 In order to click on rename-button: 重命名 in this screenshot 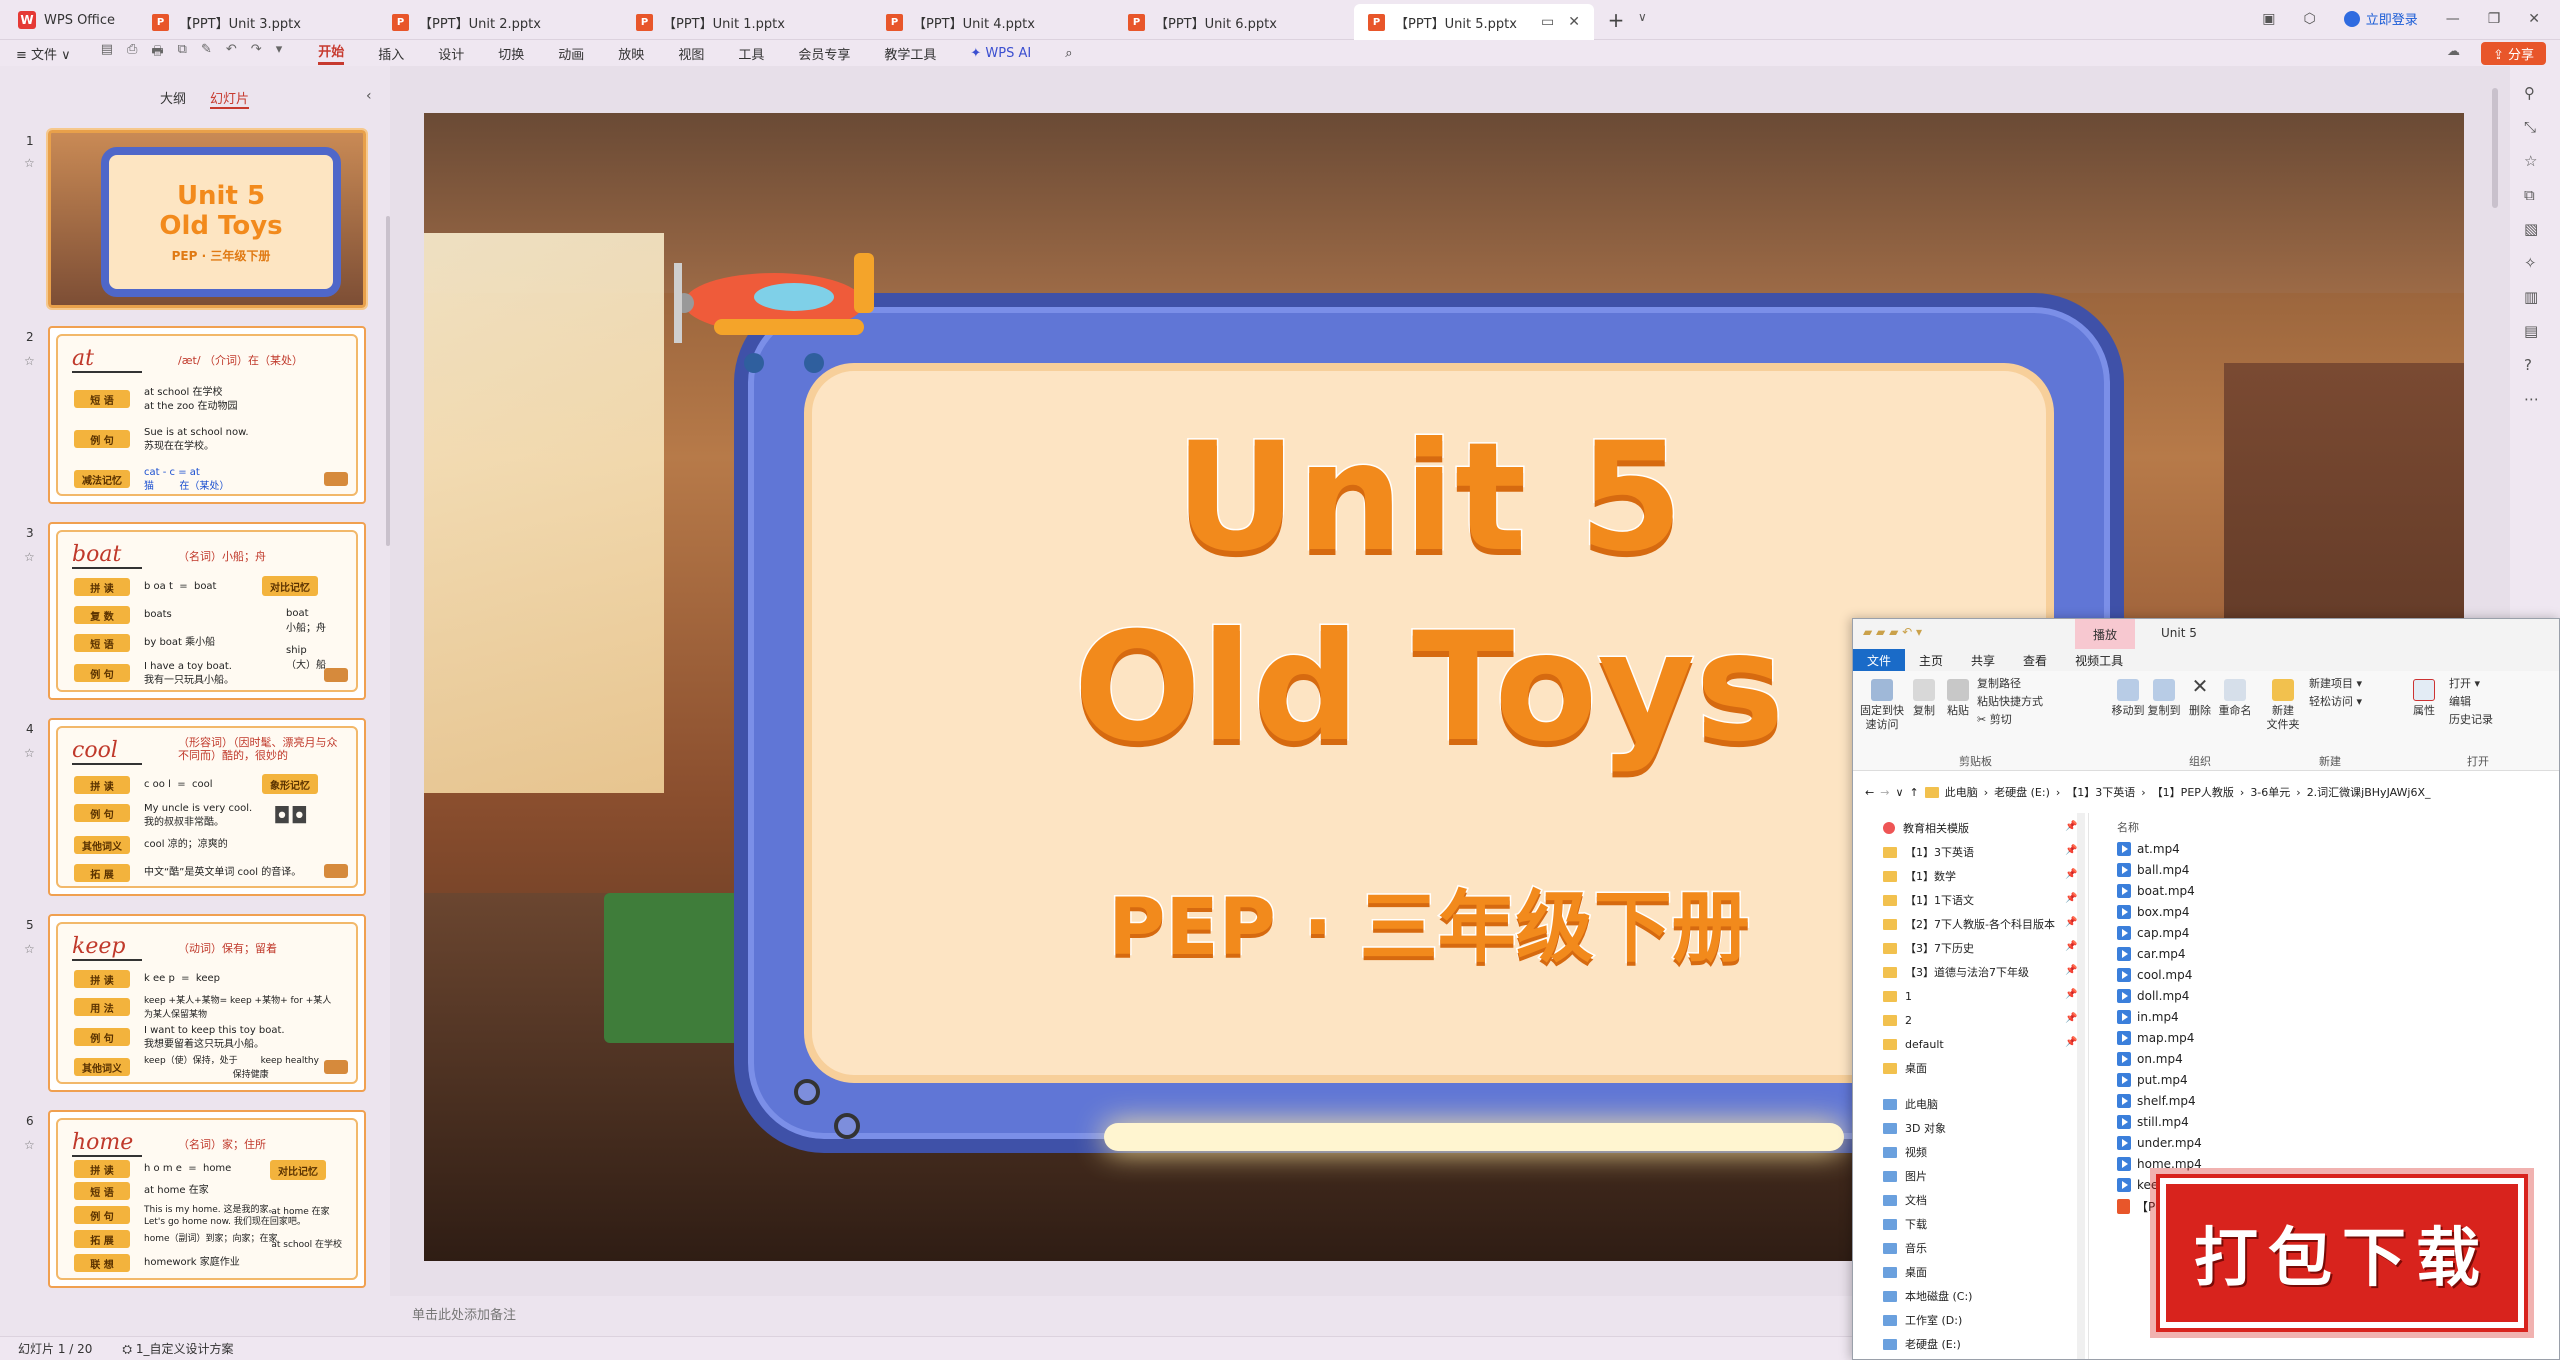, I will do `click(2235, 698)`.